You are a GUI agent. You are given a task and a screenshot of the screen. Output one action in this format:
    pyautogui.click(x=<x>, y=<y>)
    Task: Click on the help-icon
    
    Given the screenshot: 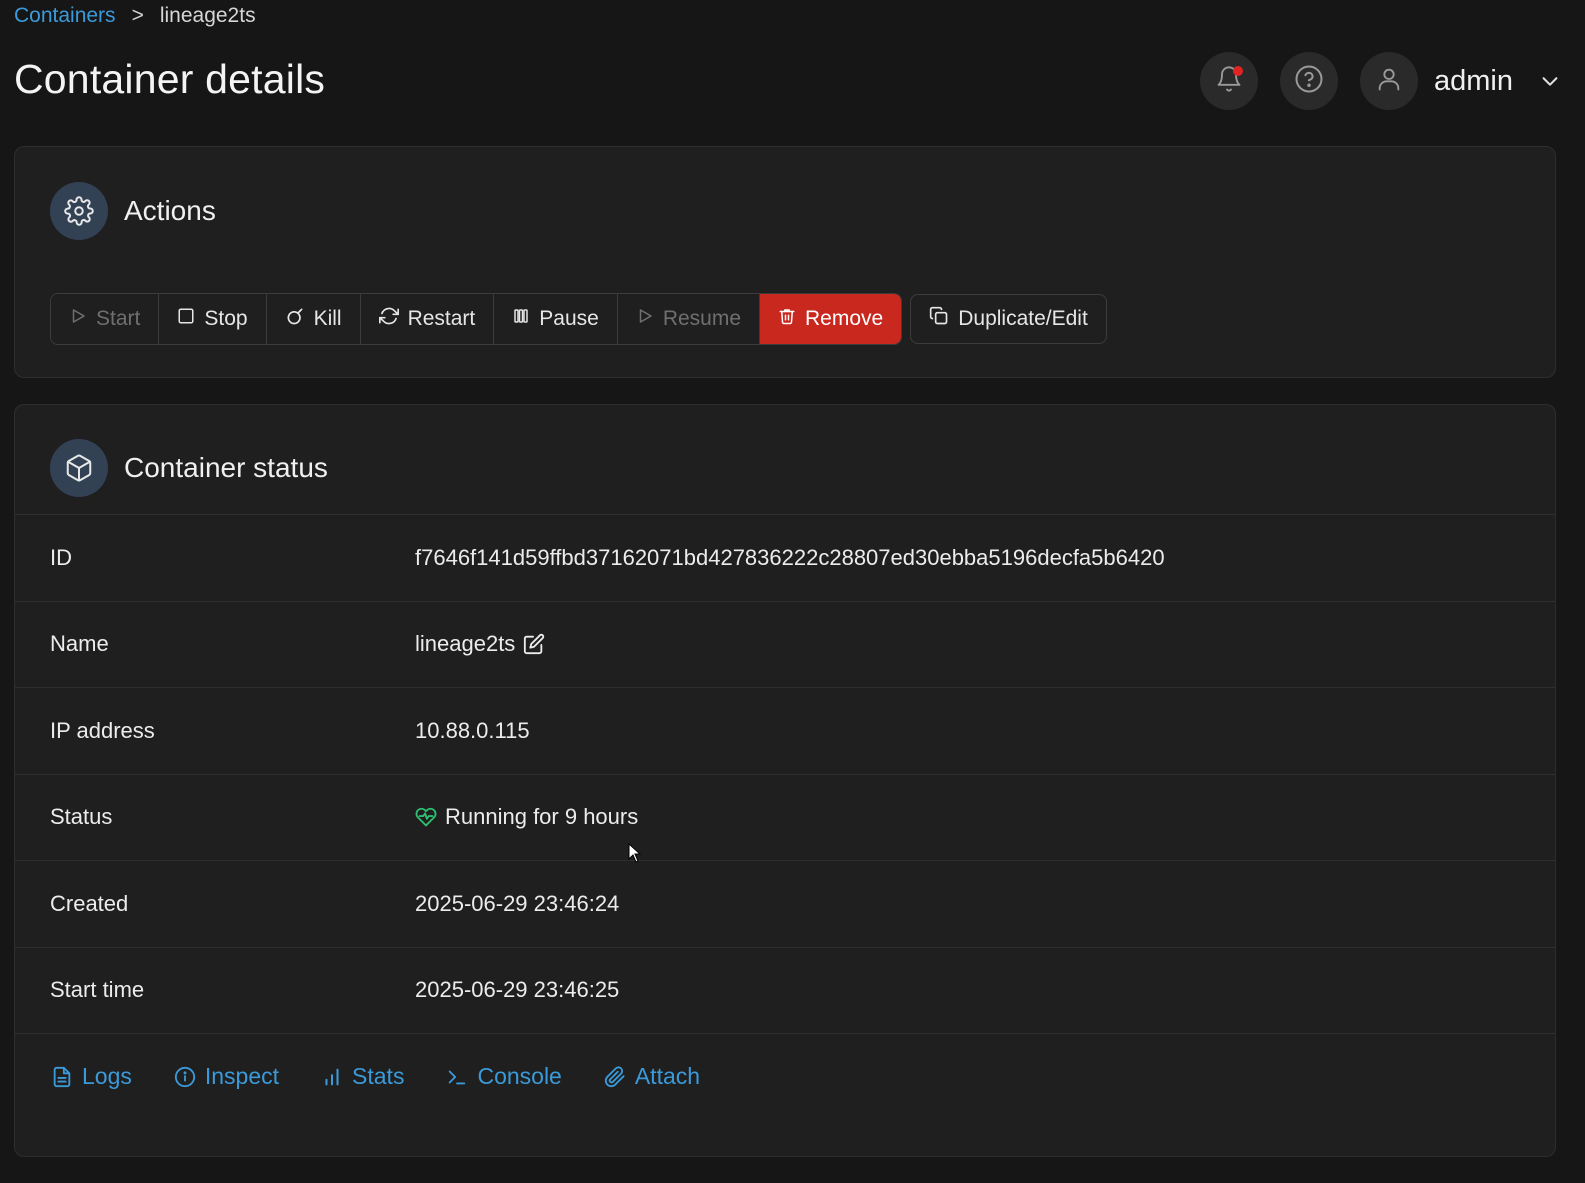 What is the action you would take?
    pyautogui.click(x=1309, y=81)
    